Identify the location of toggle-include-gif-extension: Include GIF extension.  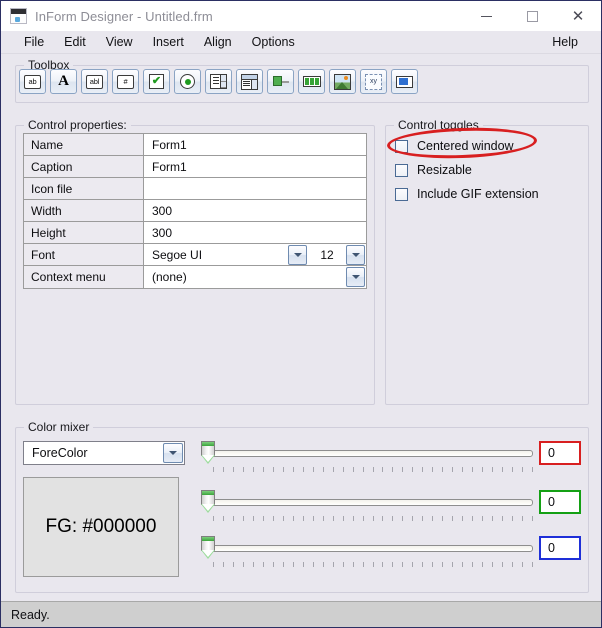
(467, 194).